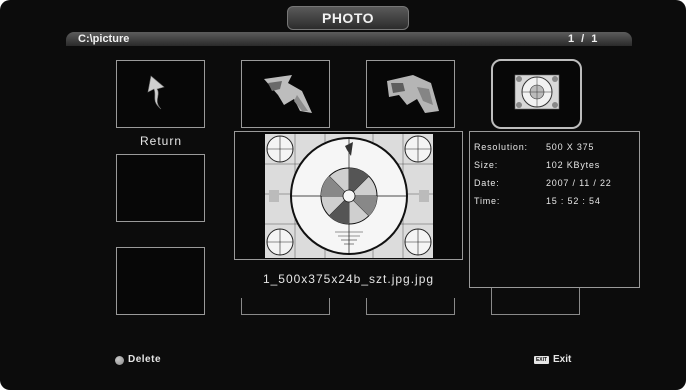 Image resolution: width=686 pixels, height=390 pixels. What do you see at coordinates (541, 360) in the screenshot?
I see `exit-key-icon: EXIT` at bounding box center [541, 360].